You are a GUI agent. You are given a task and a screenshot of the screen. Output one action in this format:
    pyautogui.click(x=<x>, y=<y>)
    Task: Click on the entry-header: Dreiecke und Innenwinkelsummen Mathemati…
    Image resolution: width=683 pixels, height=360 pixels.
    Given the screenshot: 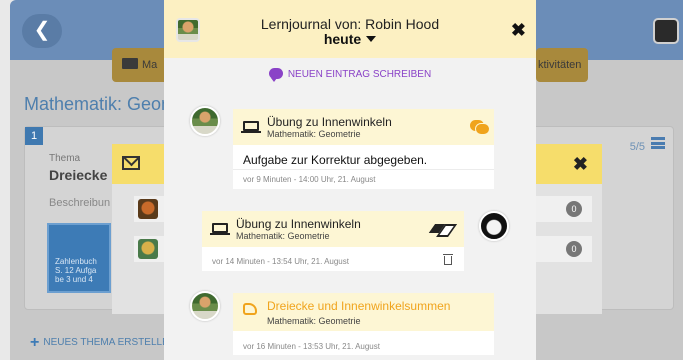 What is the action you would take?
    pyautogui.click(x=363, y=312)
    